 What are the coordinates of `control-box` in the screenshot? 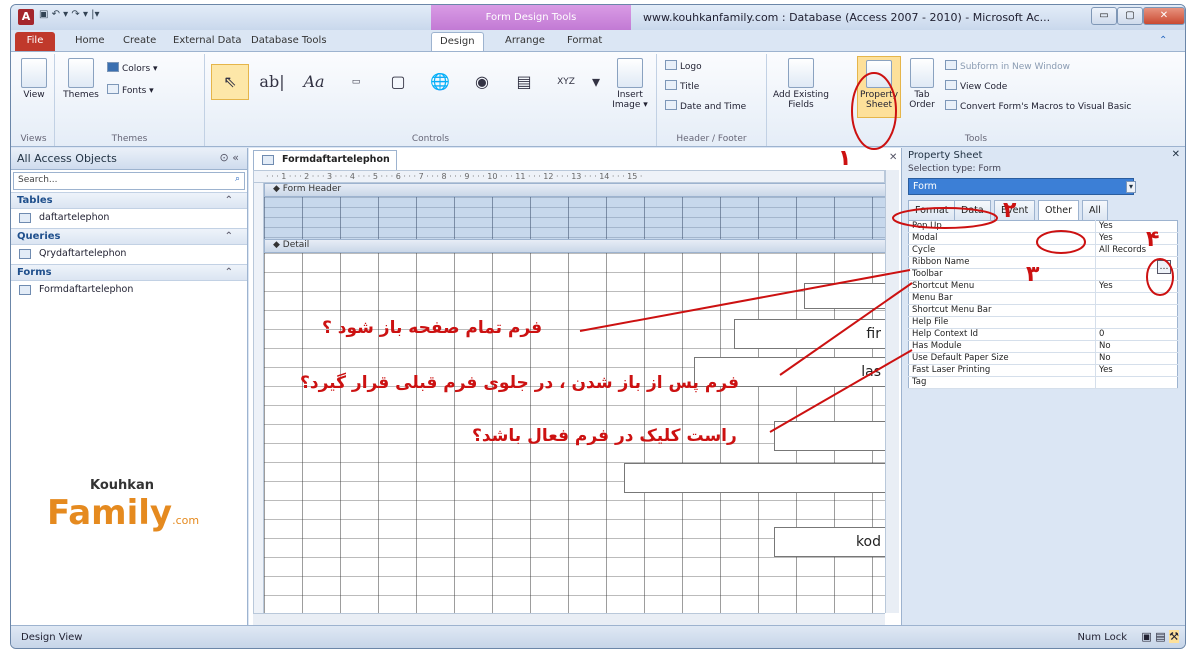 It's located at (844, 296).